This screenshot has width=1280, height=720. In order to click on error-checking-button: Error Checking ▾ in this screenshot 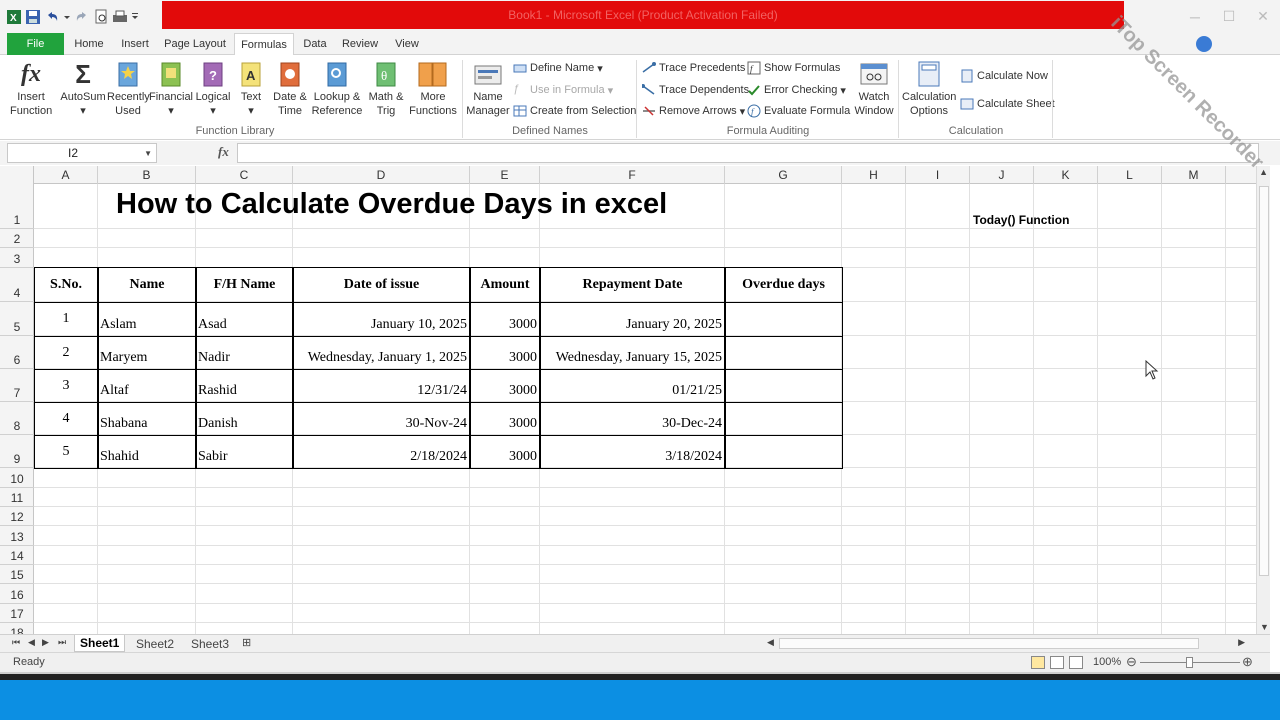, I will do `click(796, 90)`.